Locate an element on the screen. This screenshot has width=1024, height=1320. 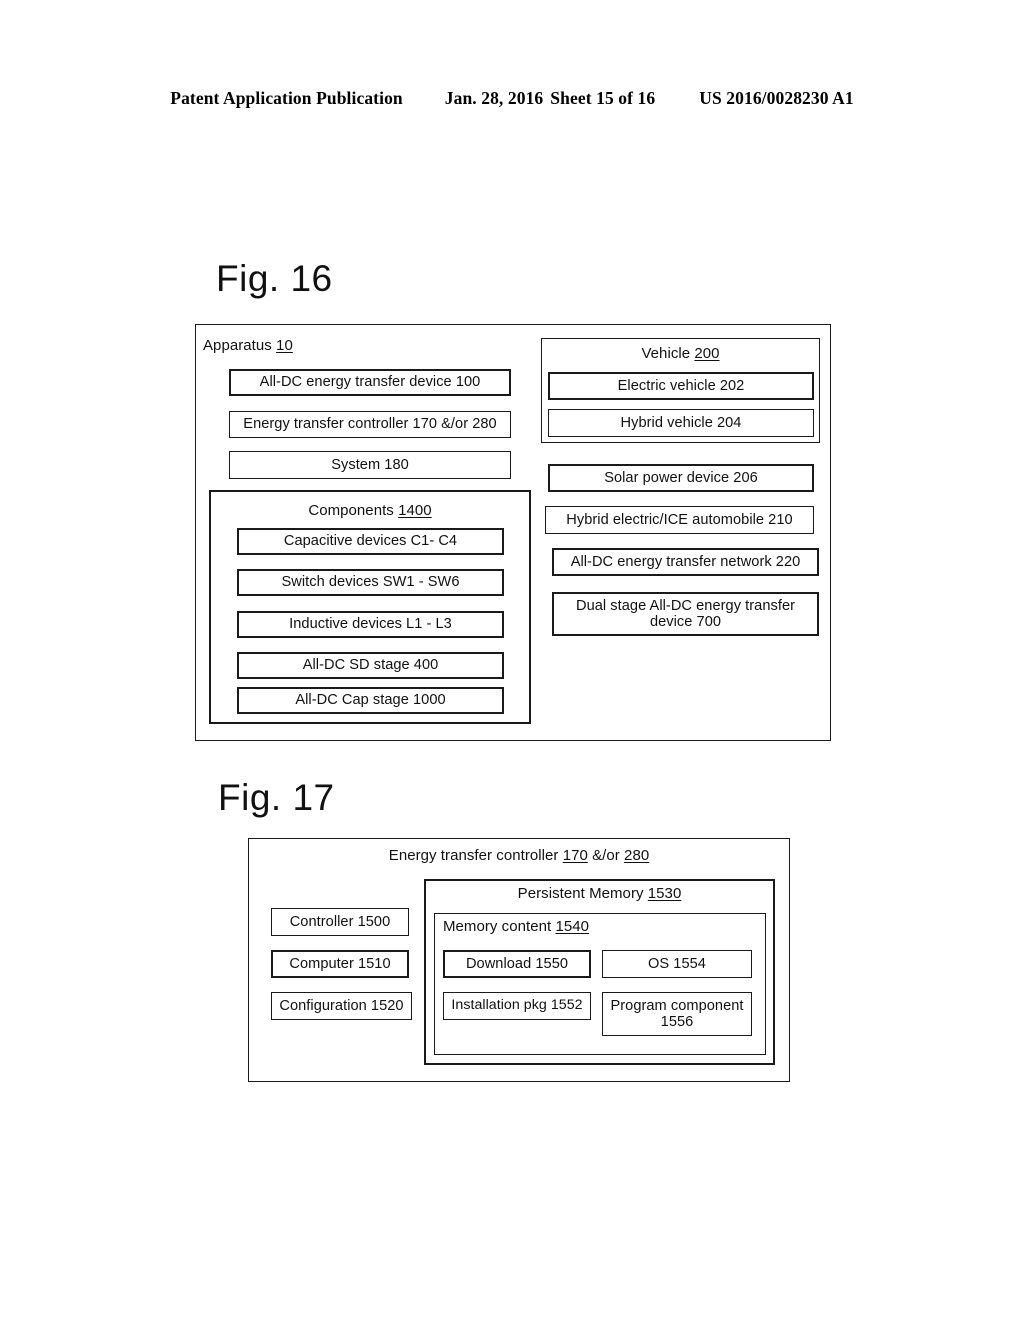
apparatus-caption-ref: 10 is located at coordinates (284, 345).